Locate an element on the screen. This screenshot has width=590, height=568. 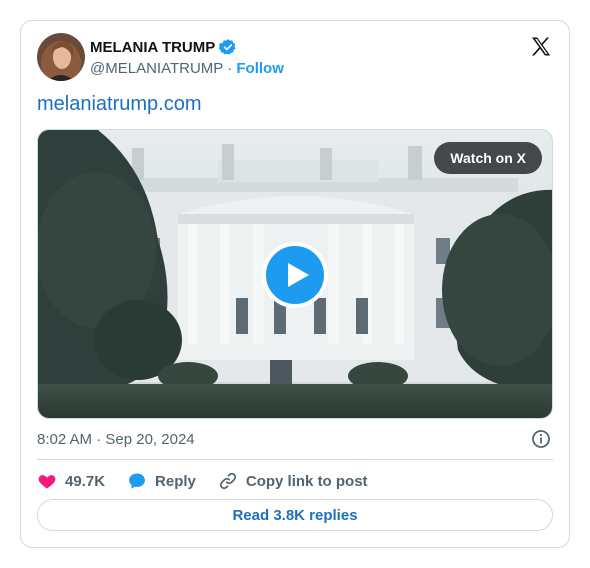
link-icon is located at coordinates (227, 481).